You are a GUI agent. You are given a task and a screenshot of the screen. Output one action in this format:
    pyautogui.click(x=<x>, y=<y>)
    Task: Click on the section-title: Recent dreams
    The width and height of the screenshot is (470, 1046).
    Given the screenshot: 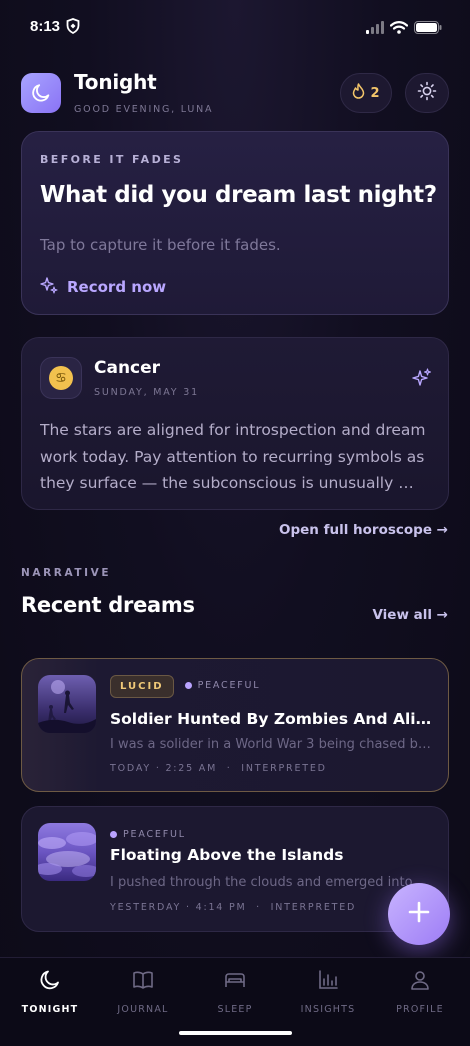 What is the action you would take?
    pyautogui.click(x=108, y=605)
    